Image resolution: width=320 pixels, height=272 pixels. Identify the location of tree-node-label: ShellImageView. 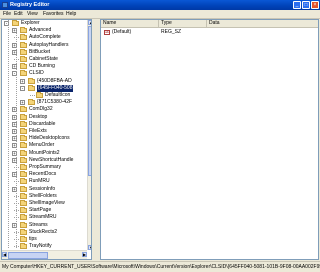
(47, 203).